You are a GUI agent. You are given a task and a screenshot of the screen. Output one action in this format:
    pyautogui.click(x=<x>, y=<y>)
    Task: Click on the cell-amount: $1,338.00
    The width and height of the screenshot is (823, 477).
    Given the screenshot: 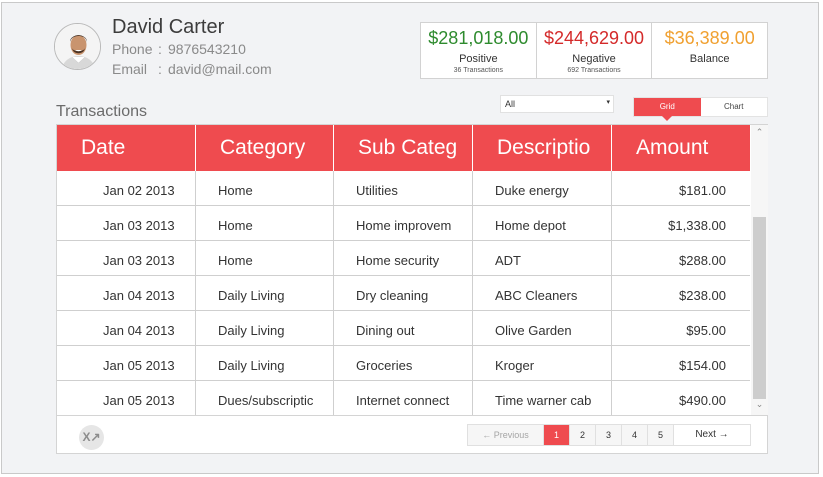 What is the action you would take?
    pyautogui.click(x=697, y=225)
    